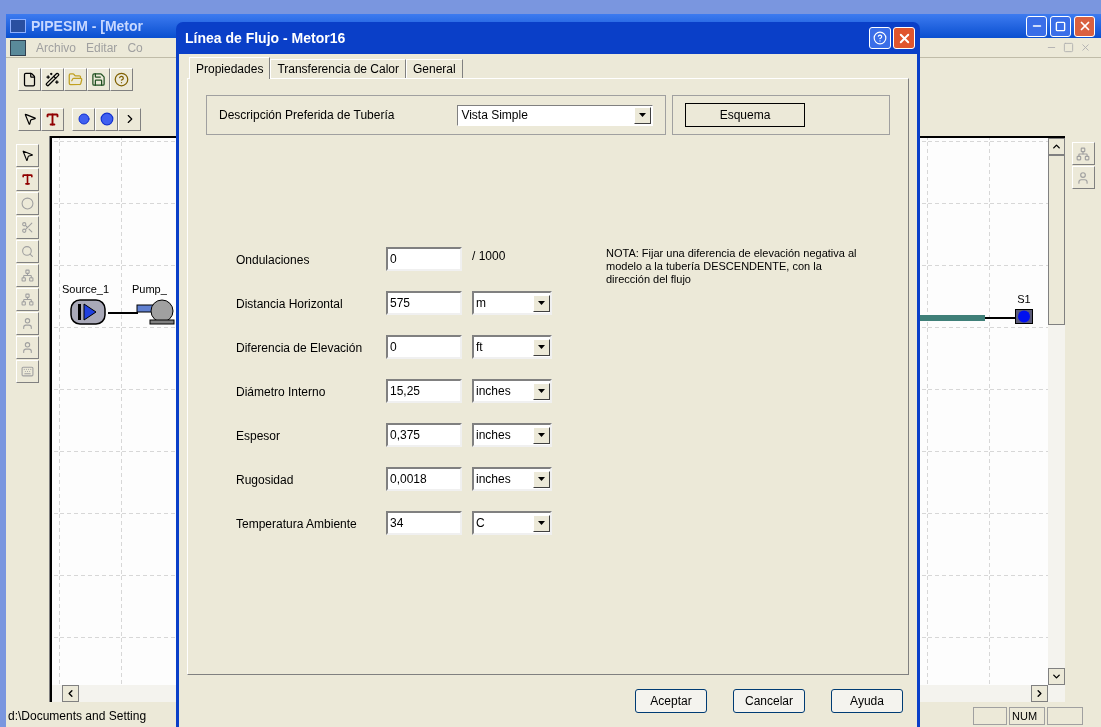 The image size is (1101, 727). What do you see at coordinates (1024, 316) in the screenshot?
I see `sink-node-icon` at bounding box center [1024, 316].